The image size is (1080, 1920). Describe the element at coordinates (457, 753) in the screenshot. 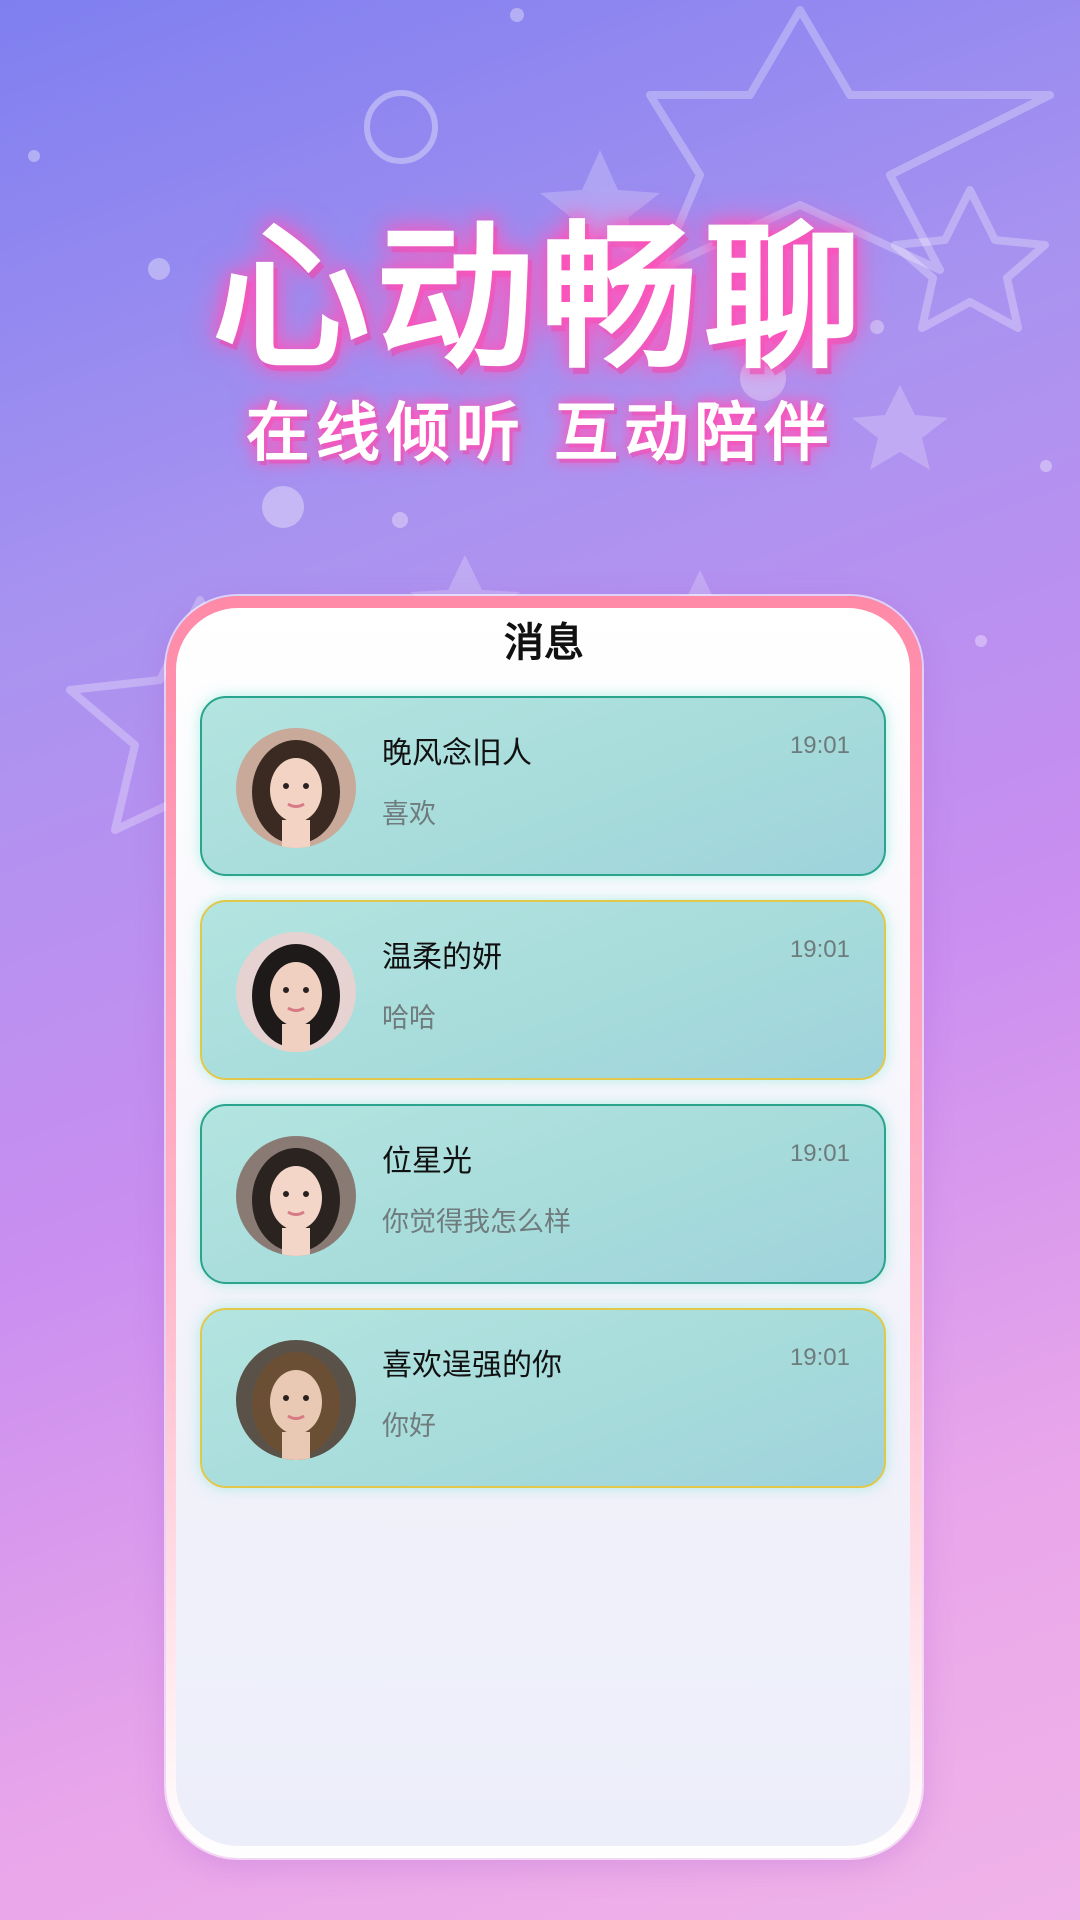

I see `contact-name: 晚风念旧人` at that location.